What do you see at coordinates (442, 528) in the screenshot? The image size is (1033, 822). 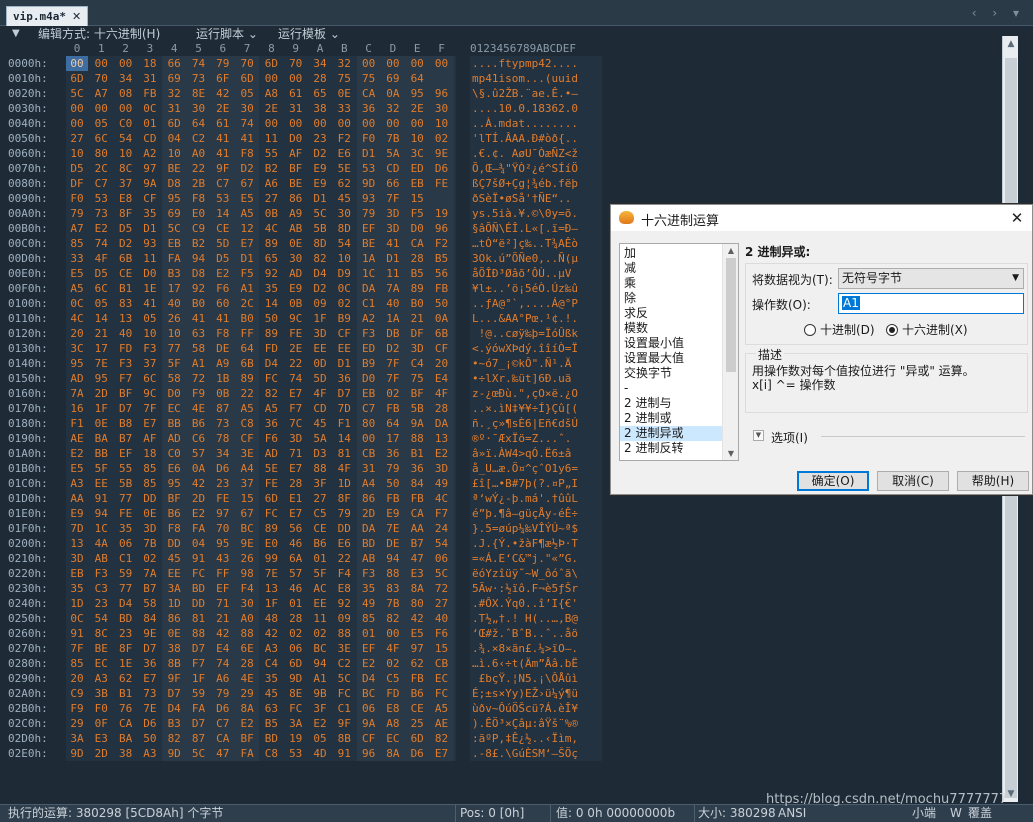 I see `hex-byte: 24` at bounding box center [442, 528].